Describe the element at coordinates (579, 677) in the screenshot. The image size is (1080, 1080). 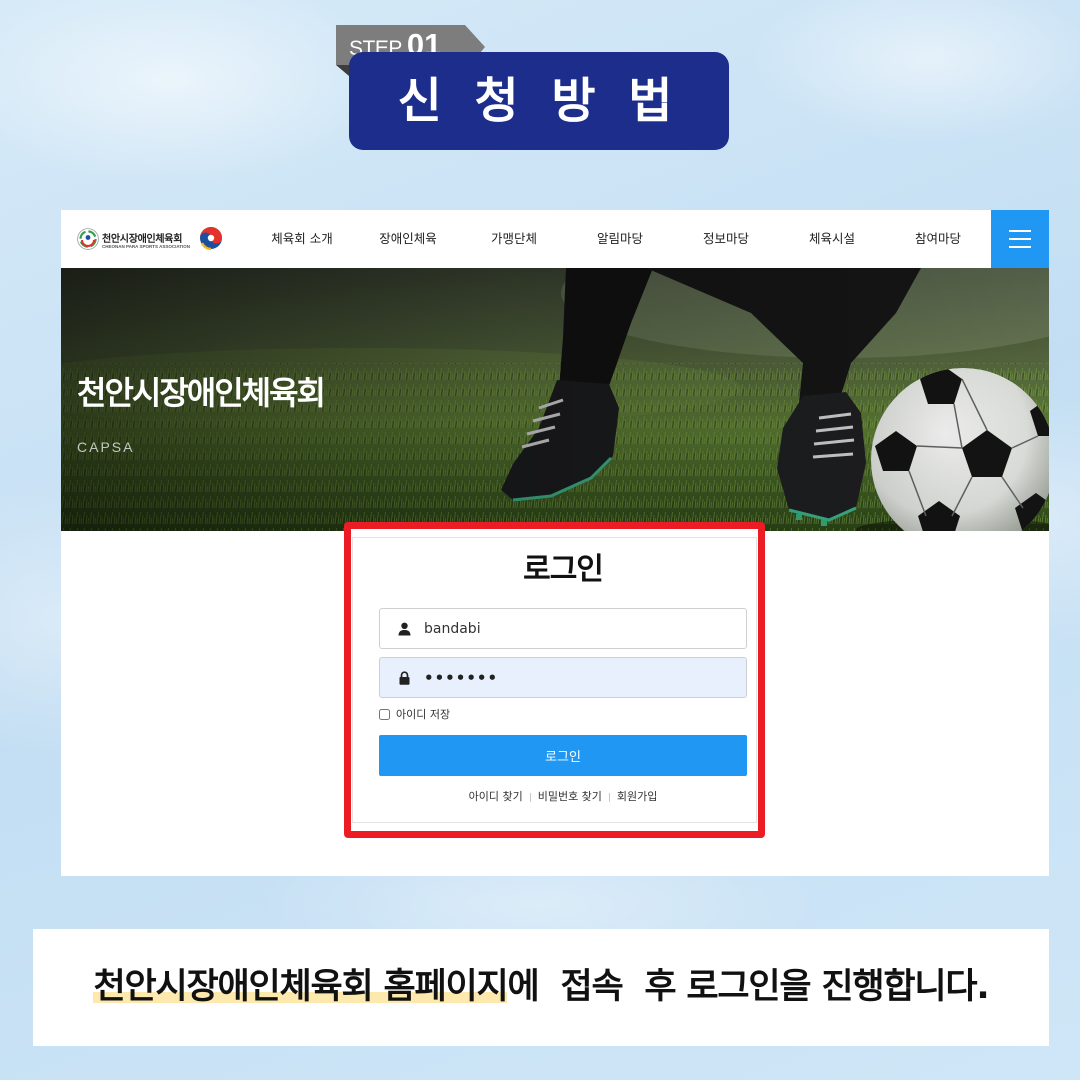
I see `password-input` at that location.